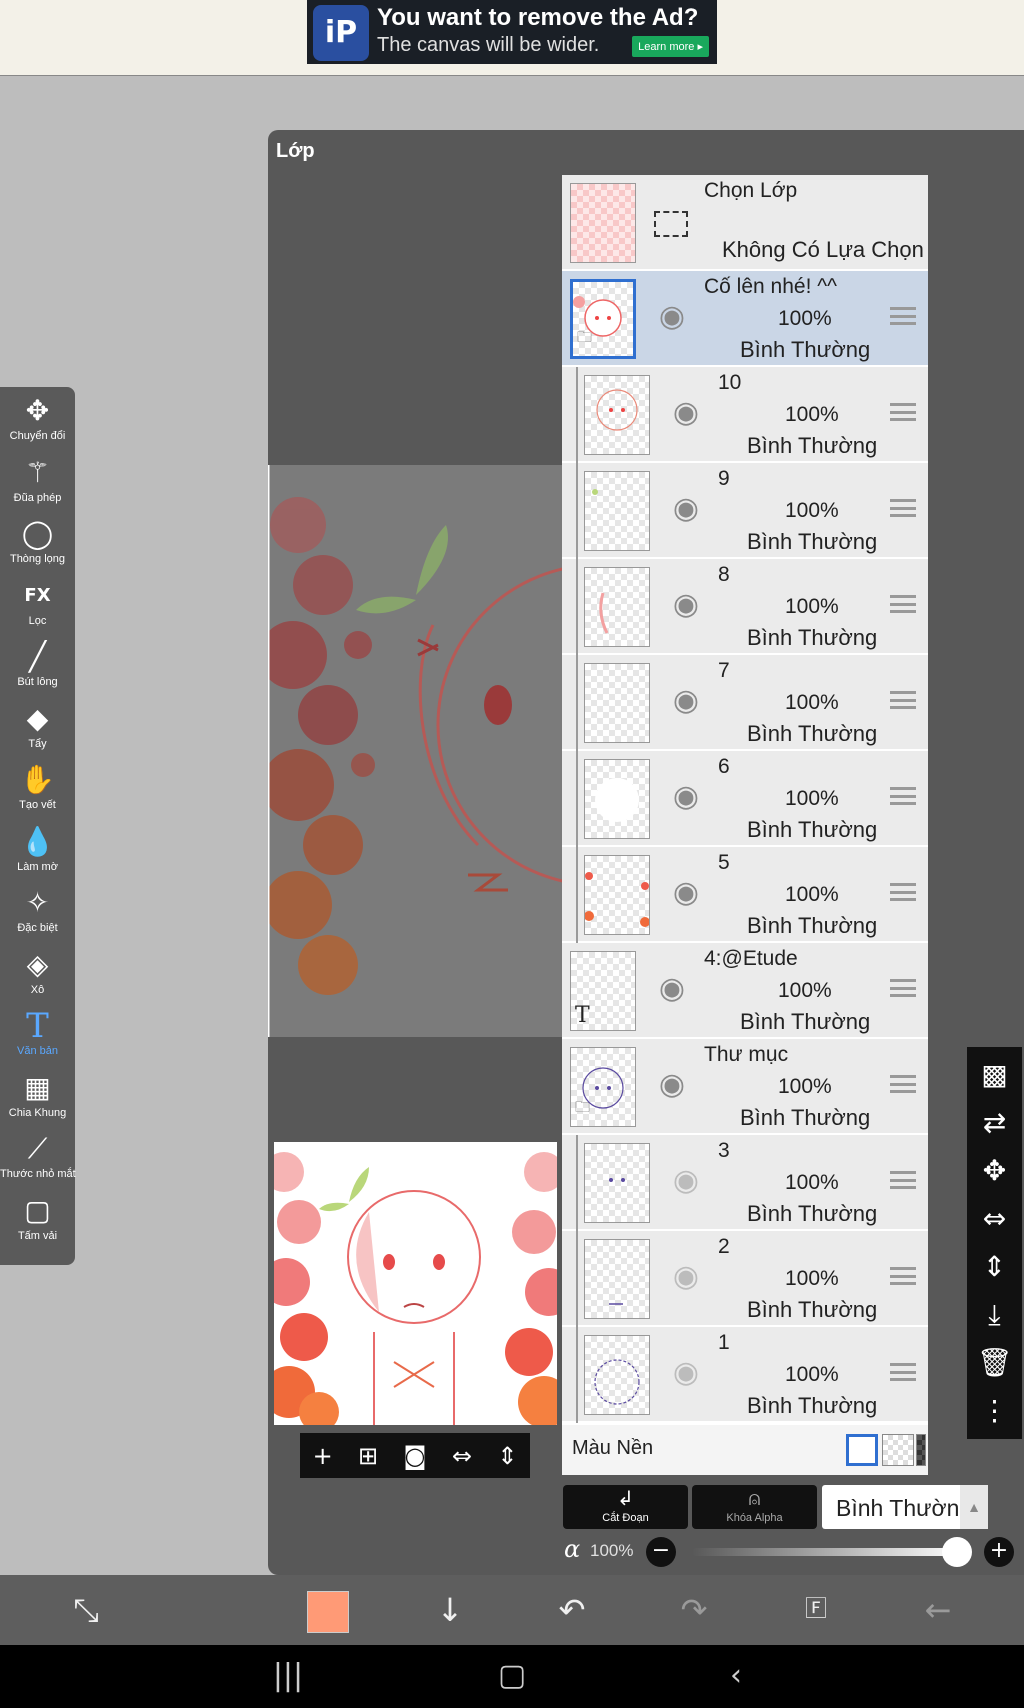 The image size is (1024, 1708). I want to click on tool-transform: ✥ Chuyển đổi, so click(37, 423).